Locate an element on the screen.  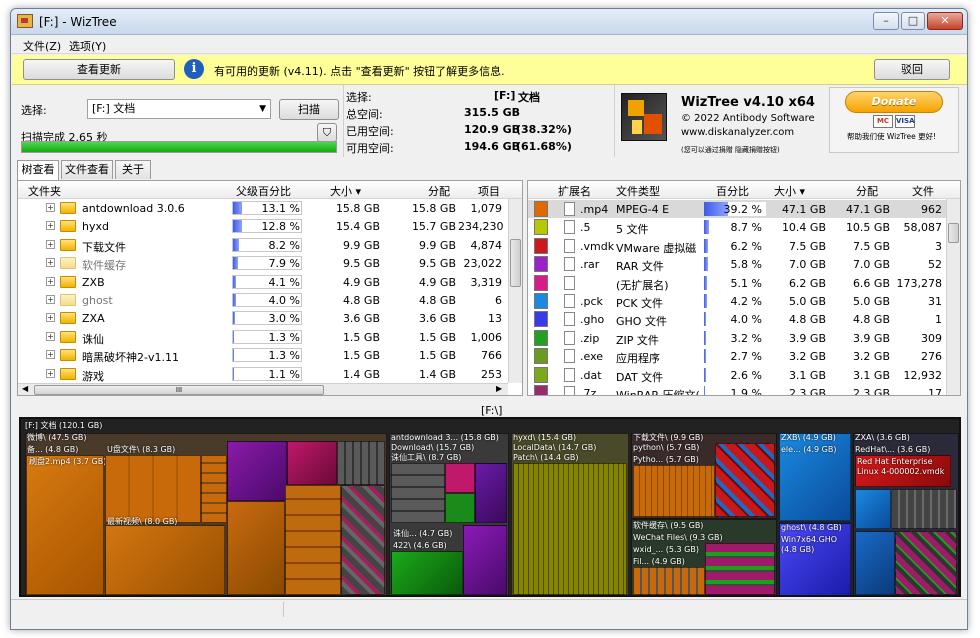
ext-row: .mp4 MPEG-4 E 39.2 % 47.1 GB 47.1 GB 962 is located at coordinates (737, 209).